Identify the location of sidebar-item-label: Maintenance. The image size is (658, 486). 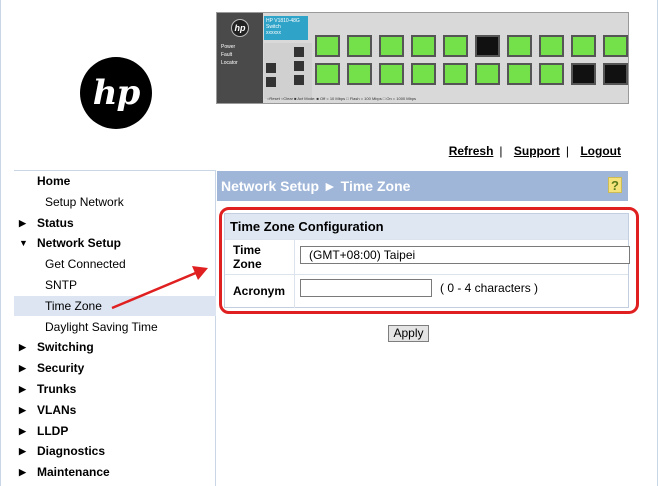
(73, 472).